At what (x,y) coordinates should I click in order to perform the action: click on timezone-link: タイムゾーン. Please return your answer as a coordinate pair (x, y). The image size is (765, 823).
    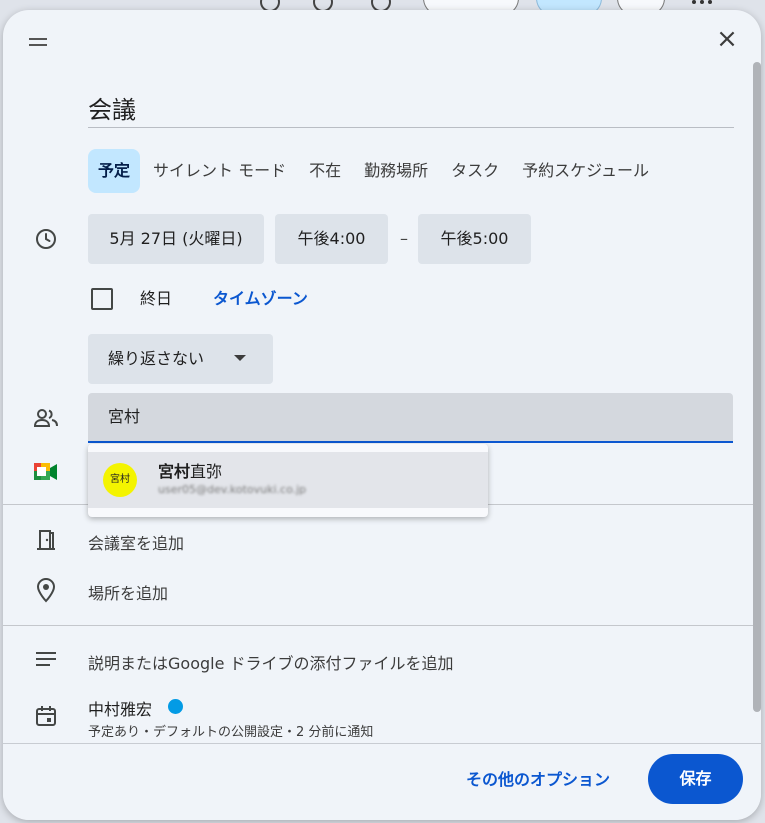
    Looking at the image, I should click on (260, 299).